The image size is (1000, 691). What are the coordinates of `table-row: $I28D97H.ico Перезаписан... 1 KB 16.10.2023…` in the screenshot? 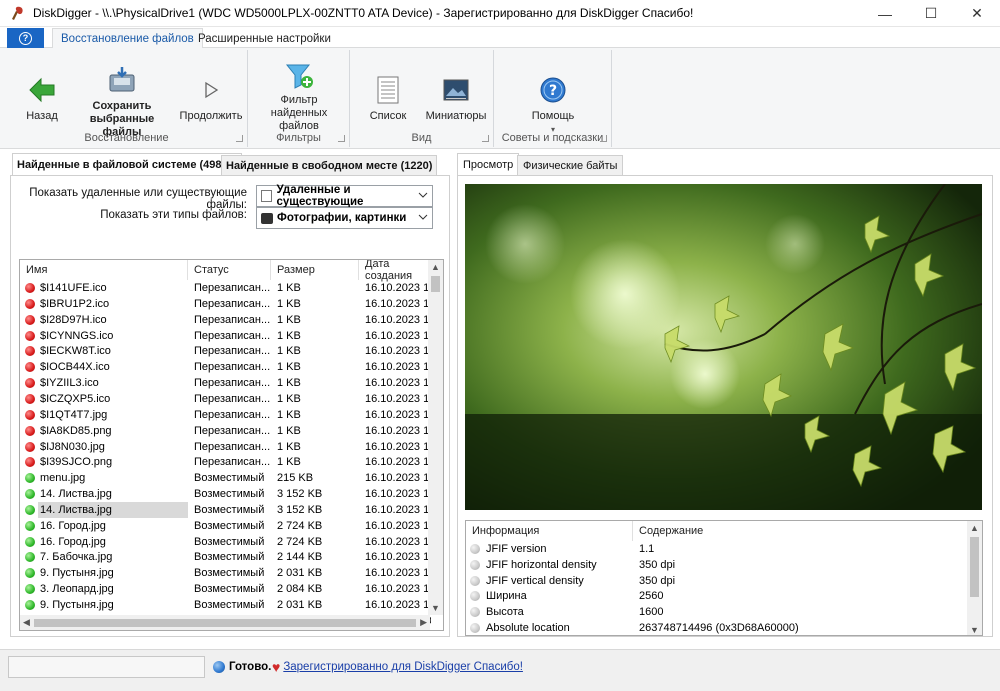 It's located at (225, 320).